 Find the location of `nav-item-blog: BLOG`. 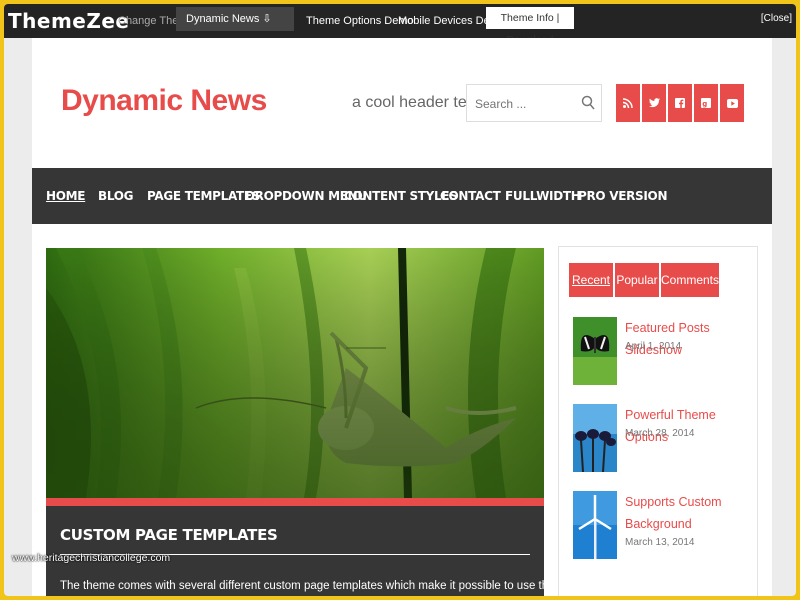

nav-item-blog: BLOG is located at coordinates (116, 196).